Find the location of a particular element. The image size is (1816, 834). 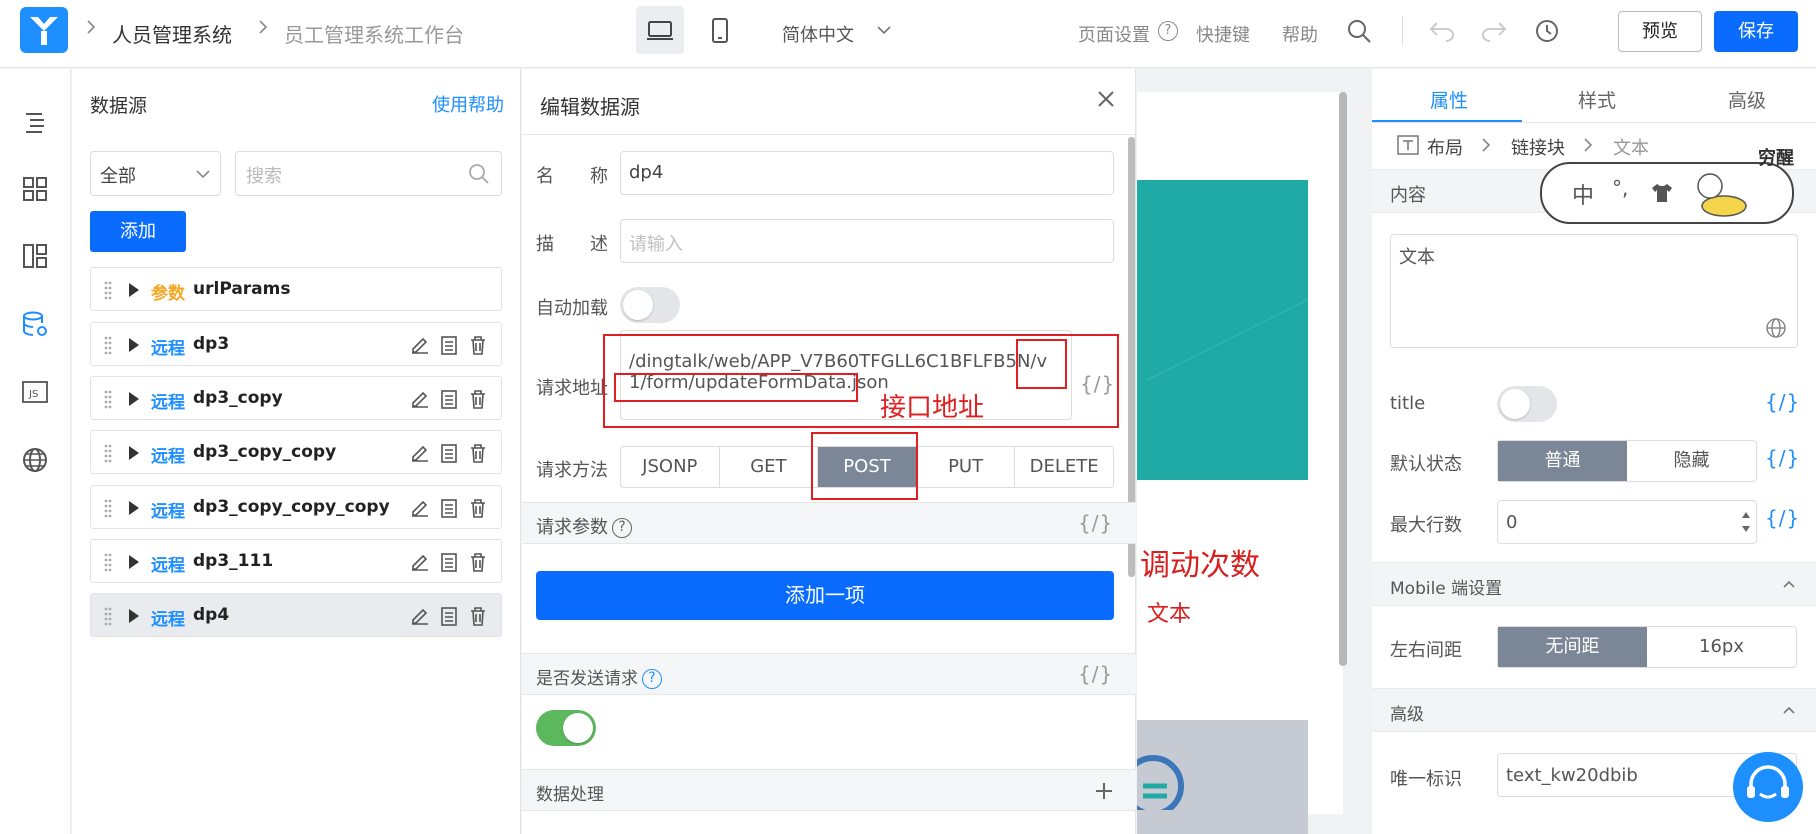

skin-shirt-icon is located at coordinates (1662, 193).